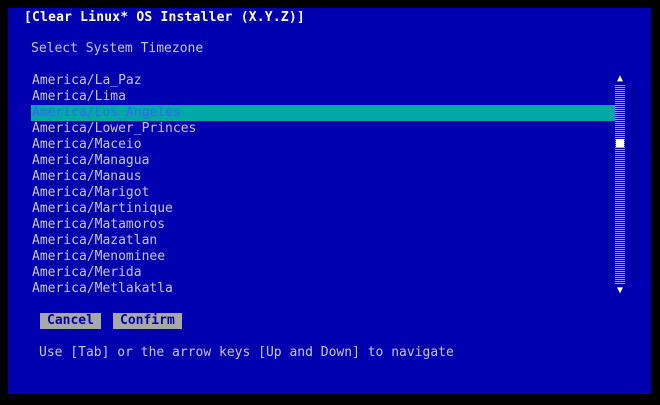 The width and height of the screenshot is (660, 405). Describe the element at coordinates (323, 193) in the screenshot. I see `timezone-item: America/Marigot` at that location.